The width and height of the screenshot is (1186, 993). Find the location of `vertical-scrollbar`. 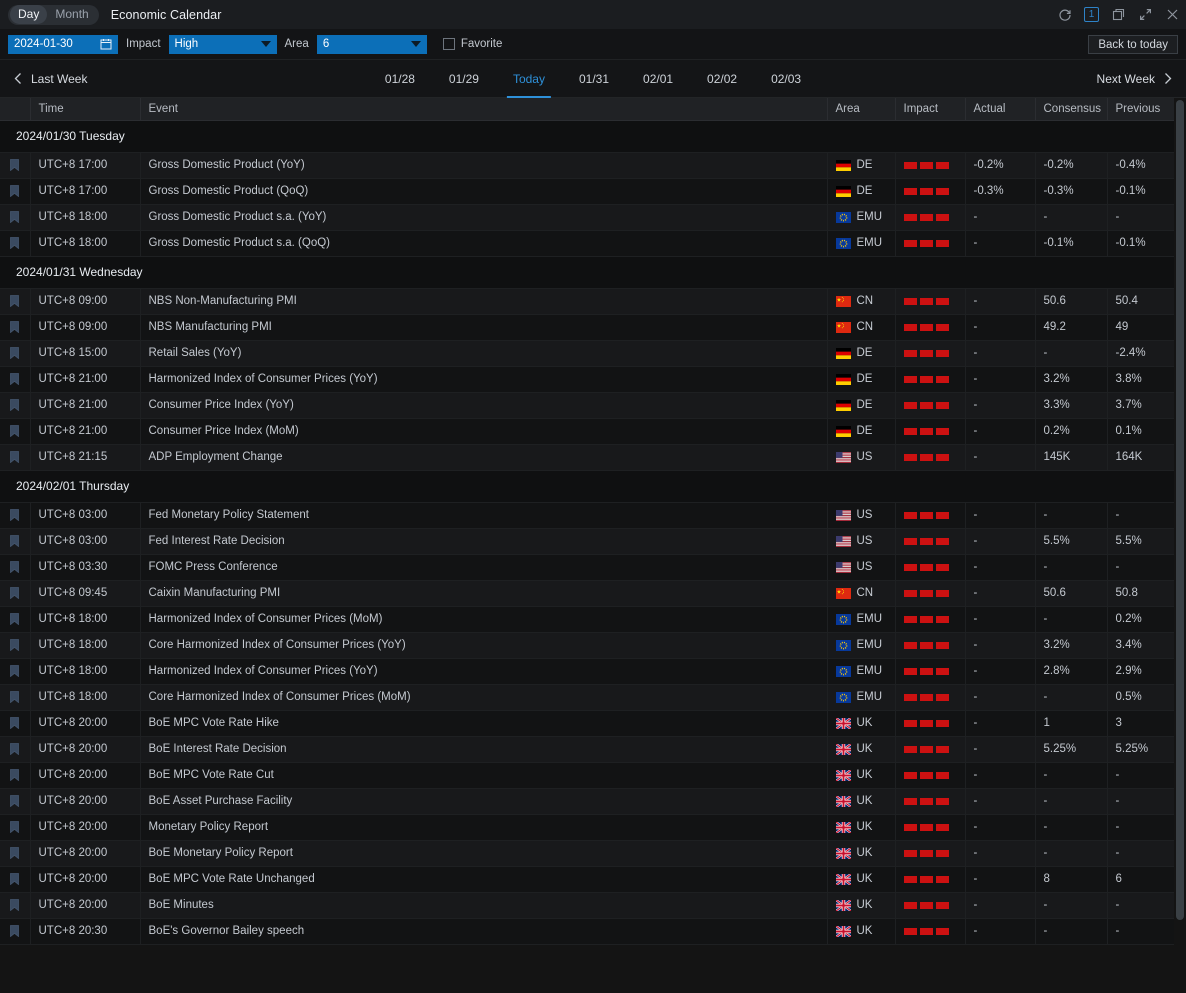

vertical-scrollbar is located at coordinates (1180, 545).